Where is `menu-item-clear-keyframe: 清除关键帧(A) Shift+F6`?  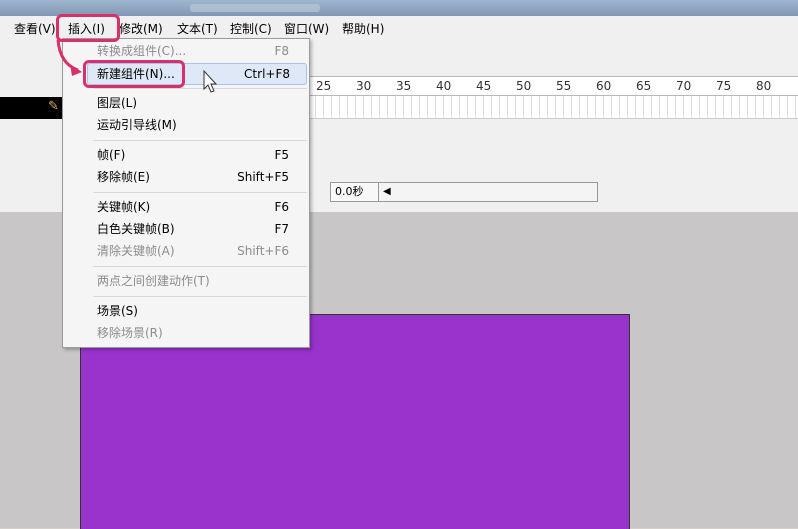 menu-item-clear-keyframe: 清除关键帧(A) Shift+F6 is located at coordinates (201, 251).